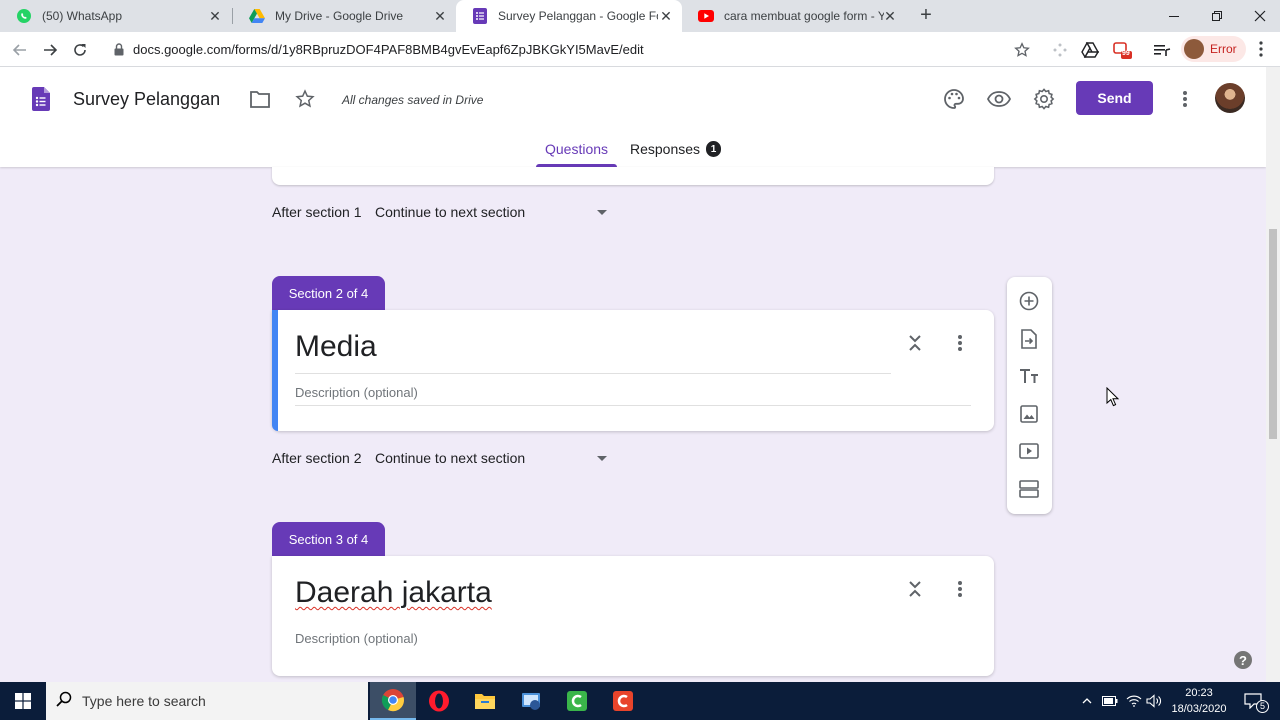 Image resolution: width=1280 pixels, height=720 pixels. Describe the element at coordinates (633, 370) in the screenshot. I see `section-2-card: Media Description (optional)` at that location.